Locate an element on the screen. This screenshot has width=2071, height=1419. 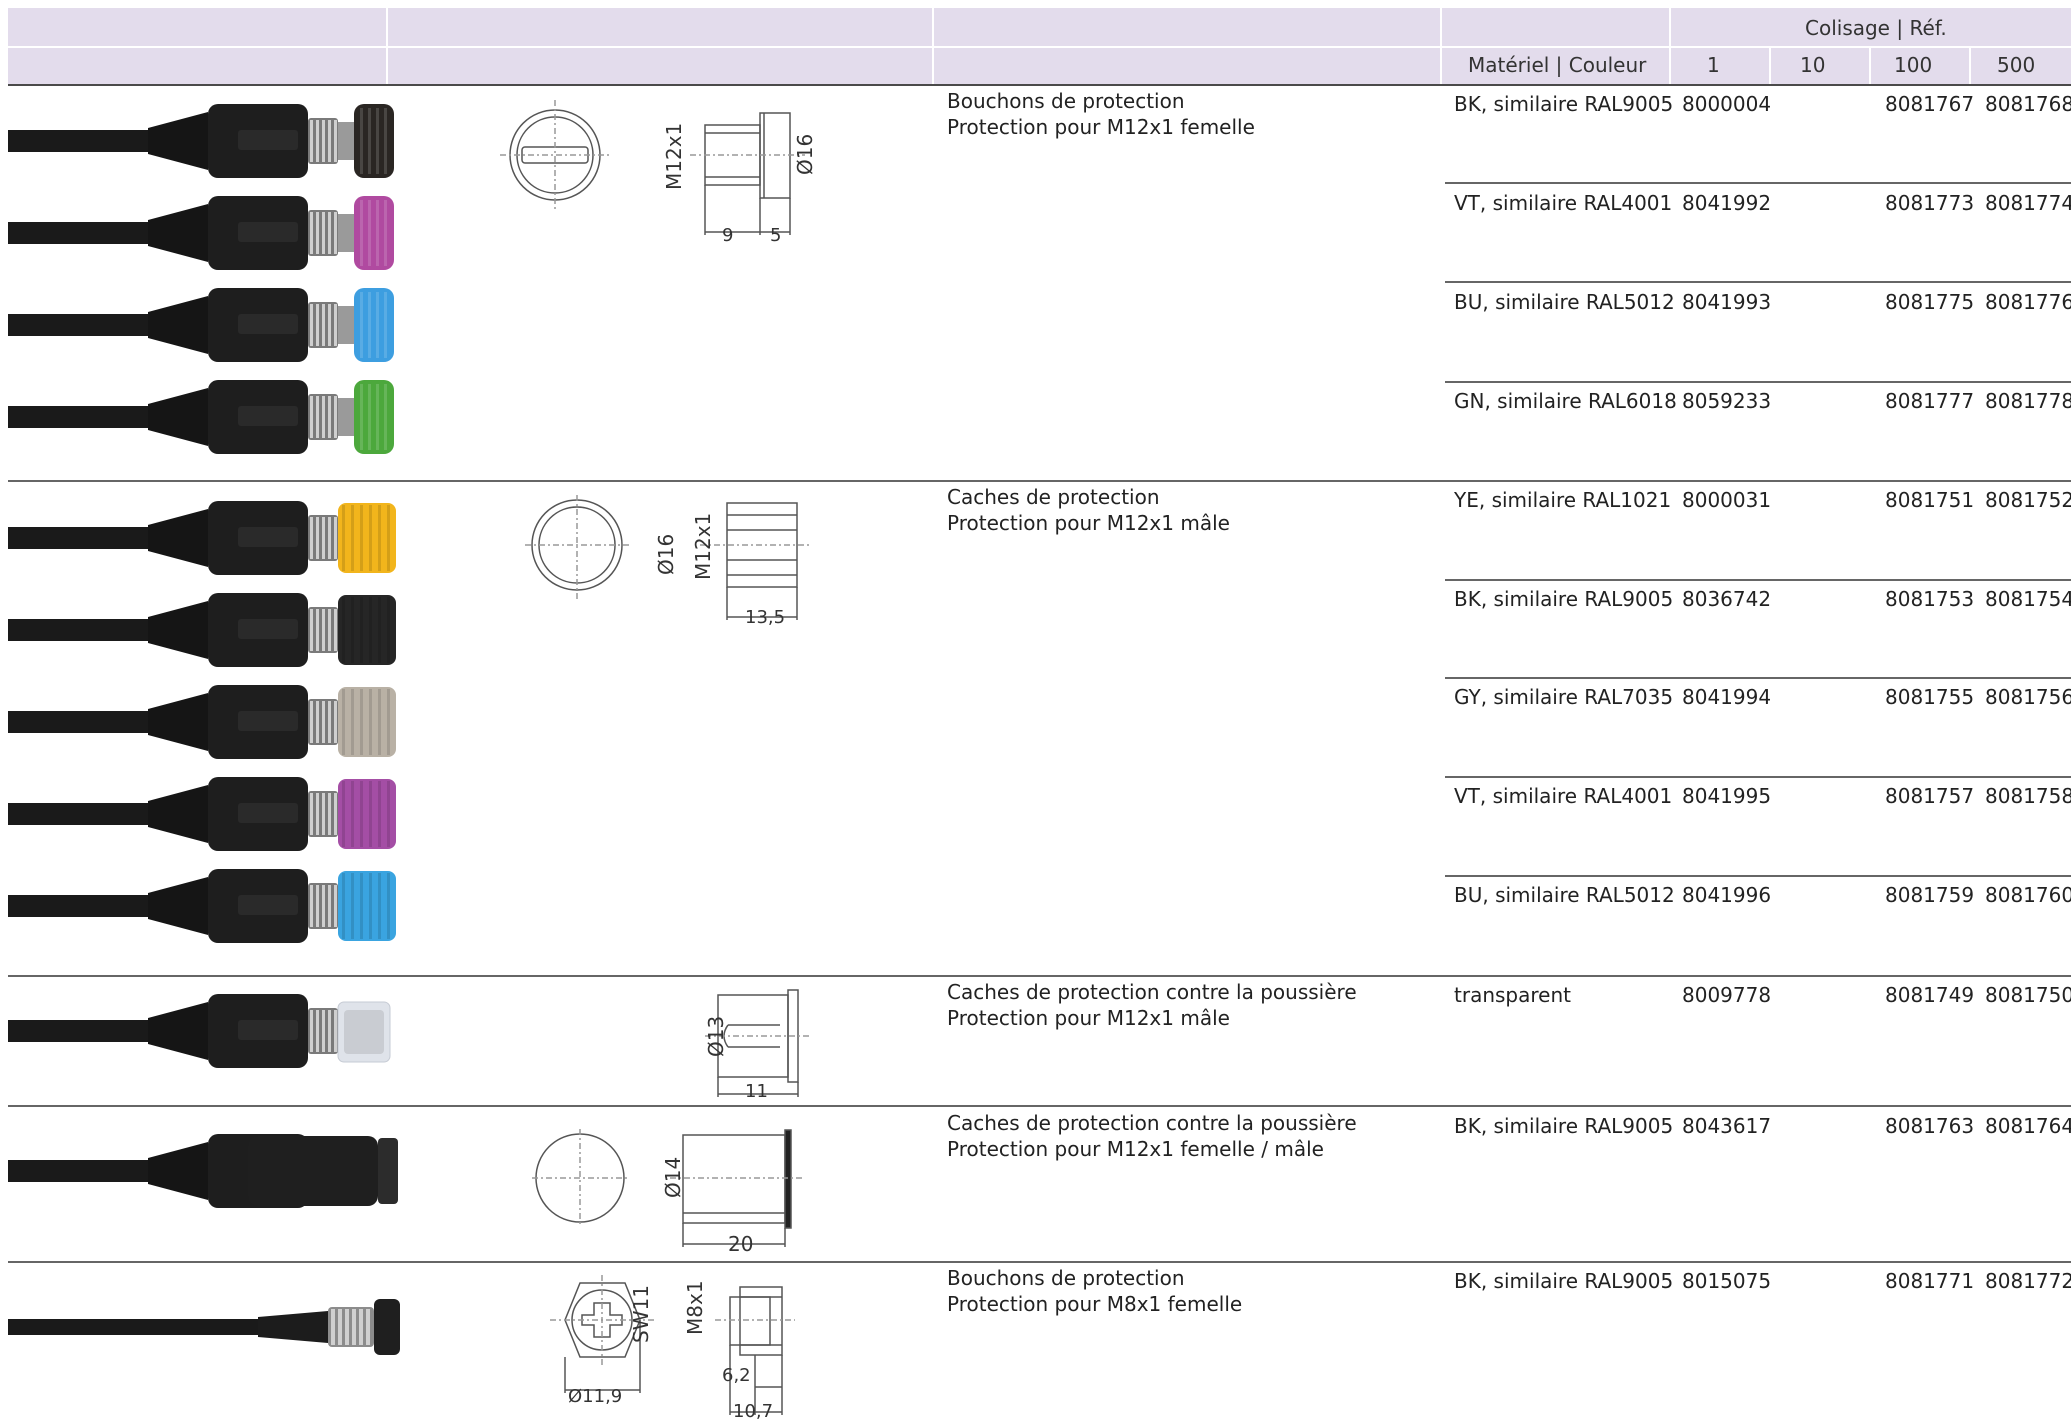
ref-1-cell: 8036742 is located at coordinates (1727, 599).